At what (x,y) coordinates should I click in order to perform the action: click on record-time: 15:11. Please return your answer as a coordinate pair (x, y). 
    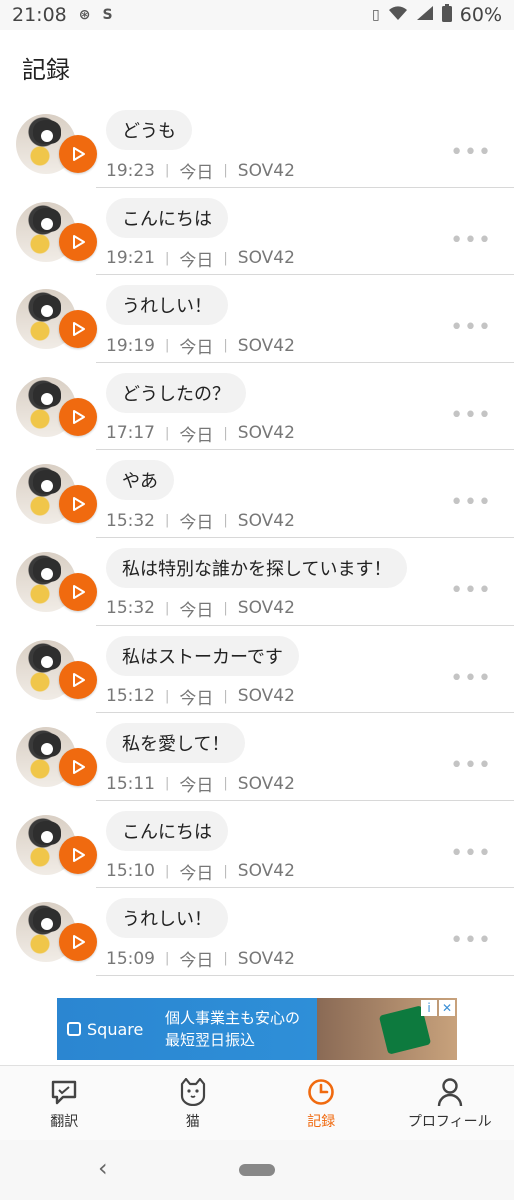
    Looking at the image, I should click on (130, 783).